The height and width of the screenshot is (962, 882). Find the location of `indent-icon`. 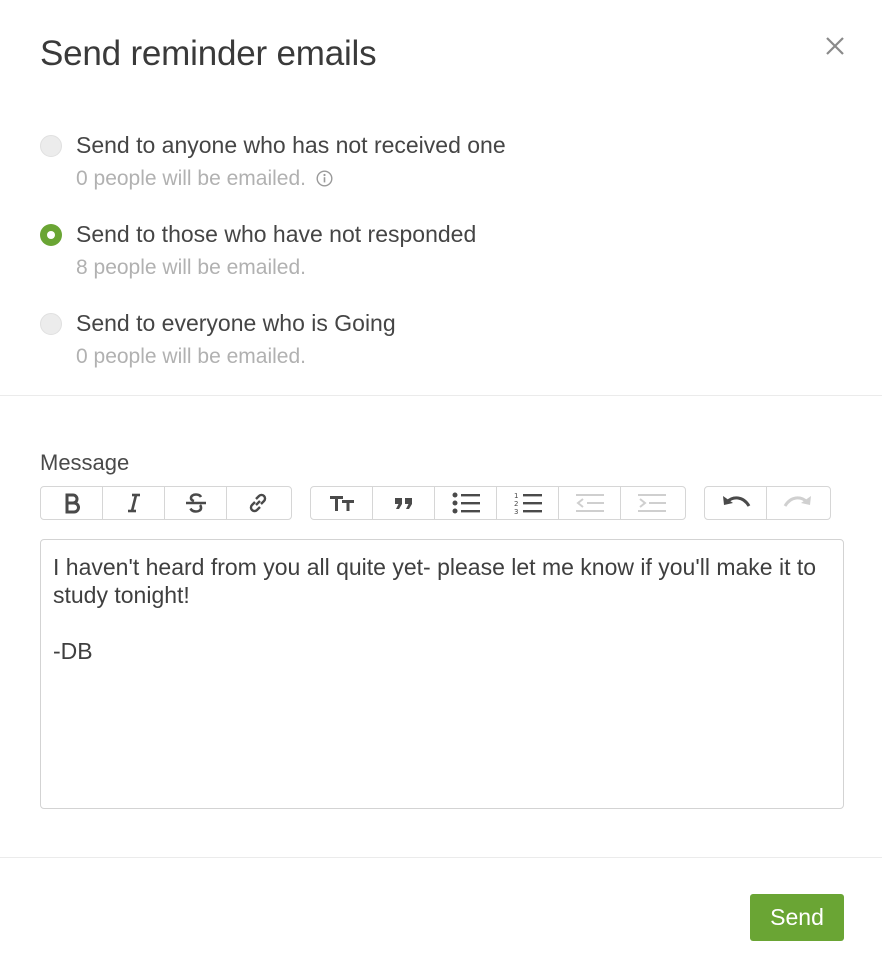

indent-icon is located at coordinates (652, 503).